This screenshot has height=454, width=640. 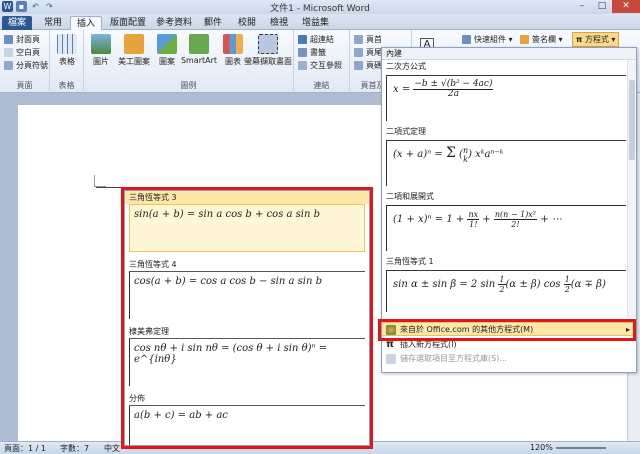 I want to click on group-tables: 表格 表格, so click(x=67, y=61).